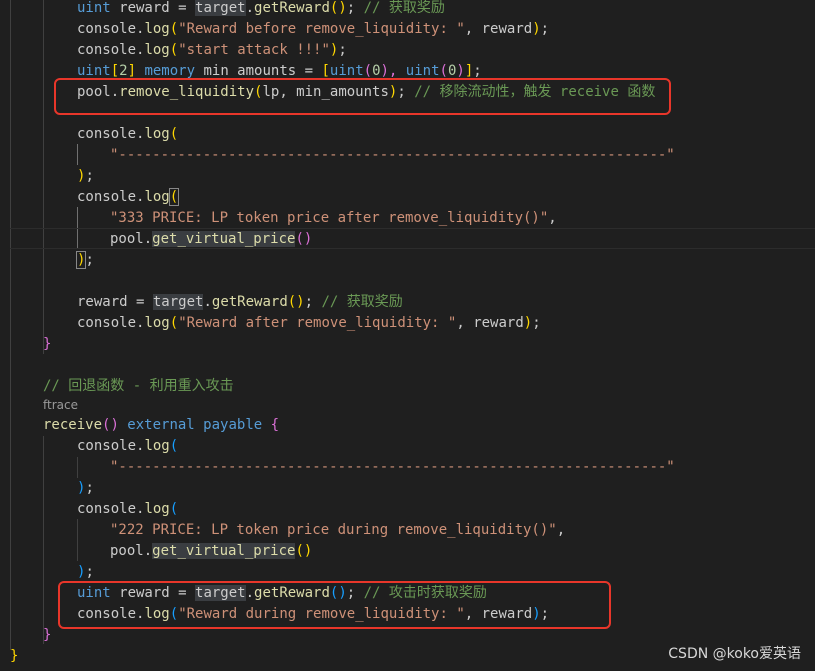  What do you see at coordinates (376, 71) in the screenshot?
I see `code-token: 0` at bounding box center [376, 71].